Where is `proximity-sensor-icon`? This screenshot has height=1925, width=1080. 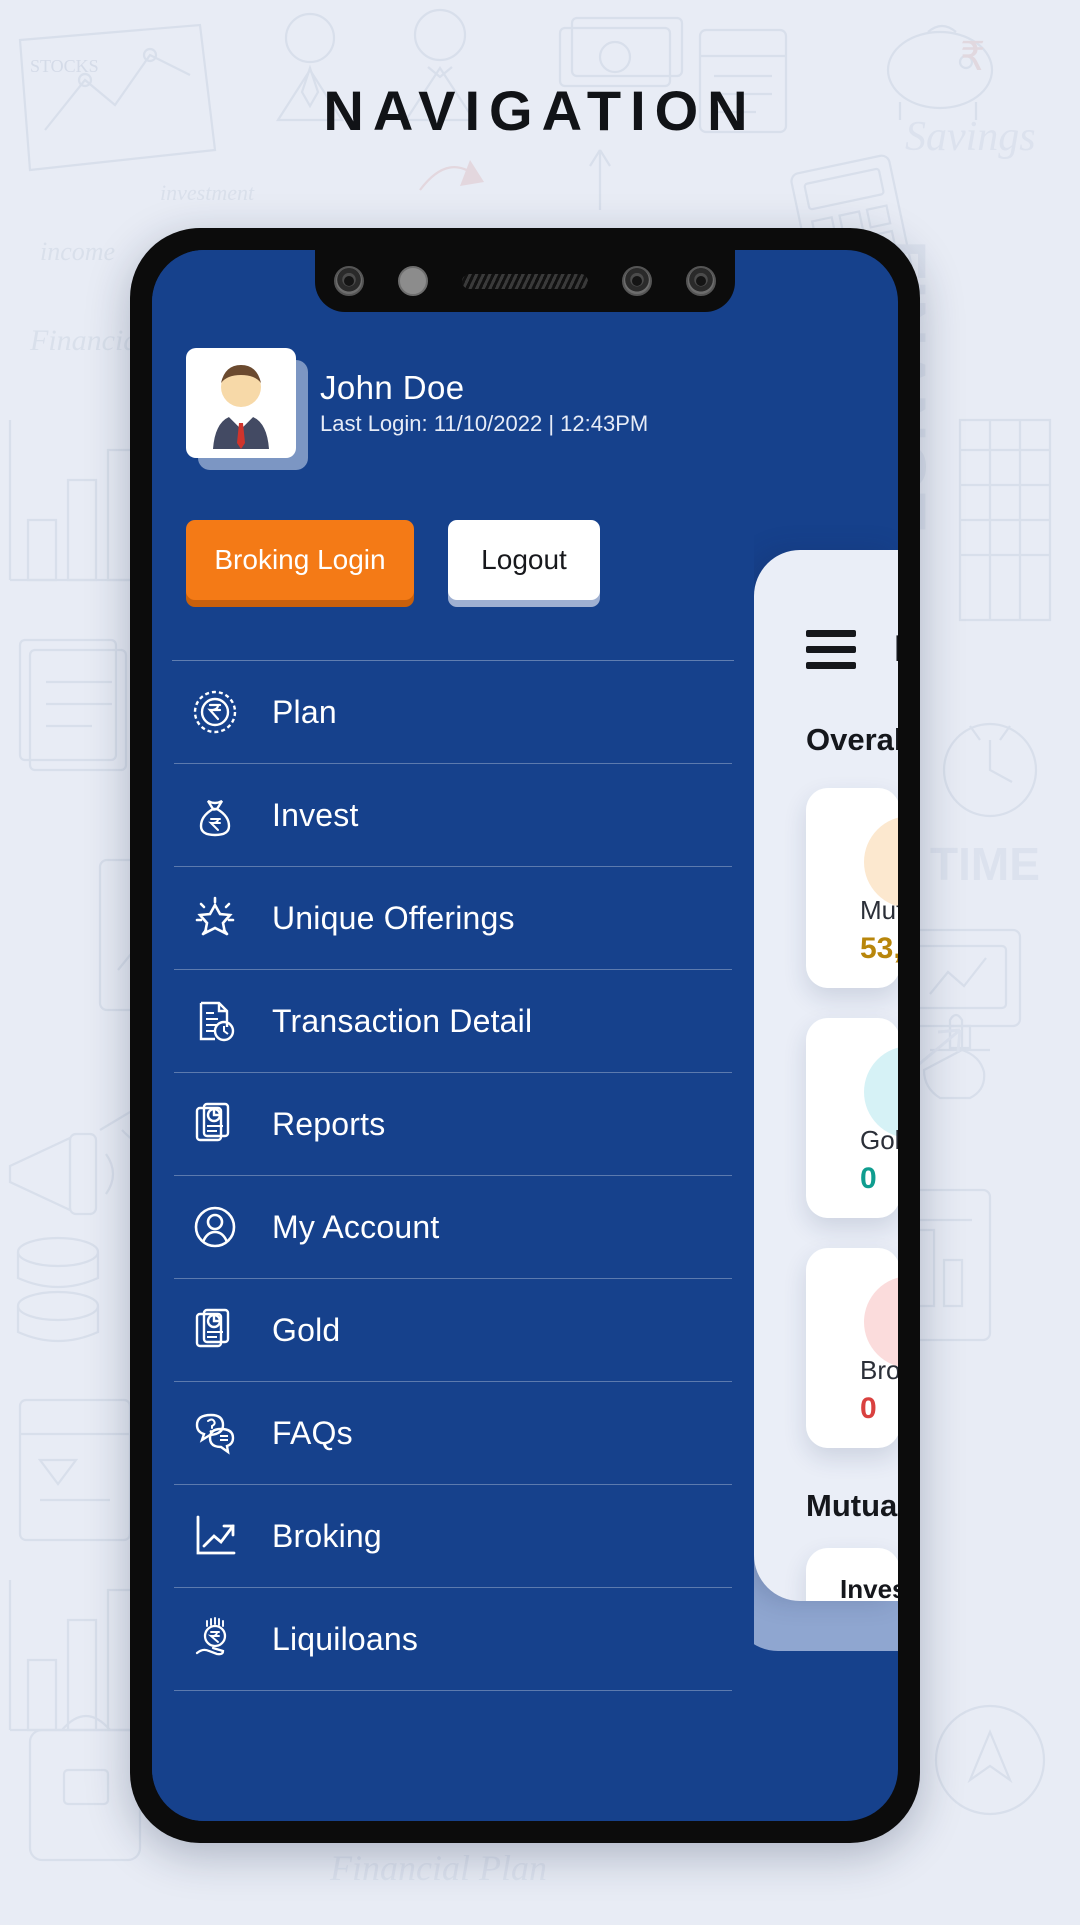 proximity-sensor-icon is located at coordinates (413, 281).